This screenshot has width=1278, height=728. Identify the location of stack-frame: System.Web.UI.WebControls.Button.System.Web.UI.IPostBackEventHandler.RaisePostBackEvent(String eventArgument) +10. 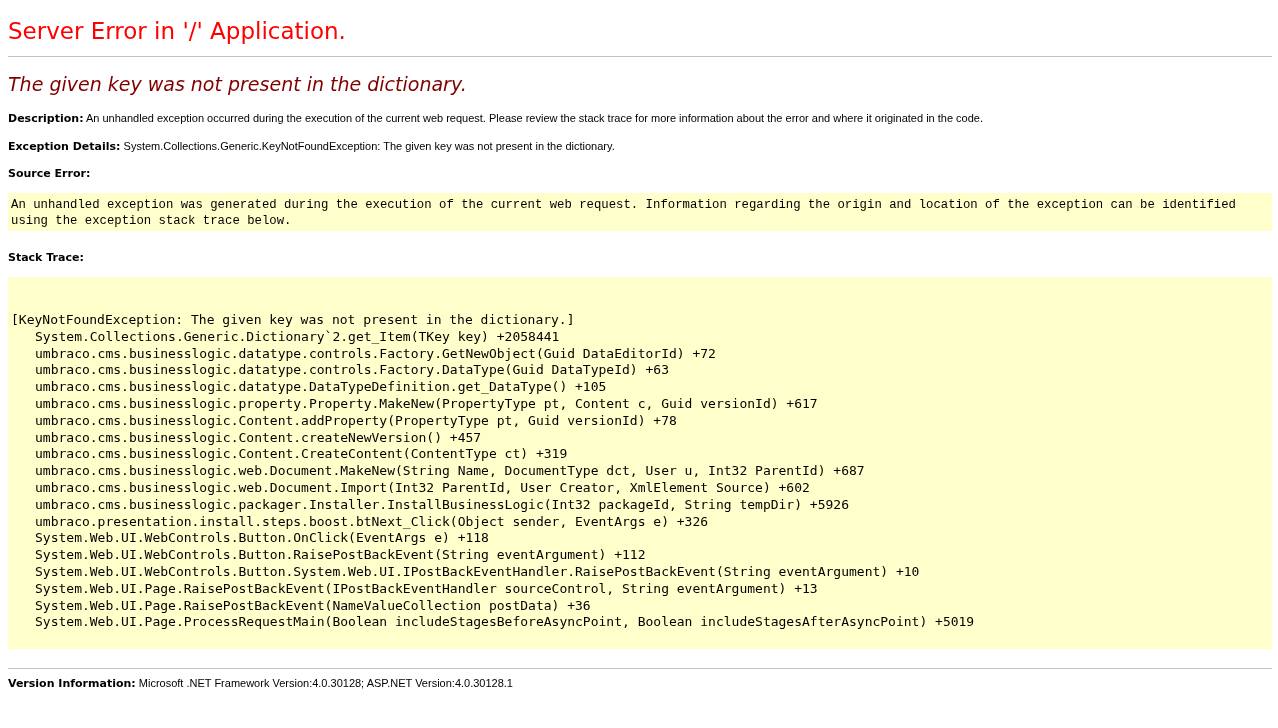
(477, 571).